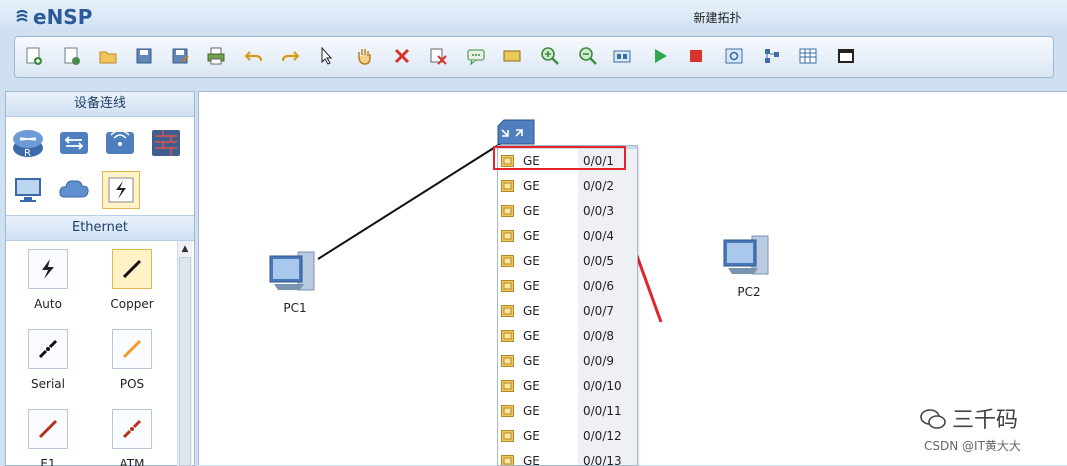 The width and height of the screenshot is (1067, 466). What do you see at coordinates (567, 411) in the screenshot?
I see `port-item: GE 0/0/11` at bounding box center [567, 411].